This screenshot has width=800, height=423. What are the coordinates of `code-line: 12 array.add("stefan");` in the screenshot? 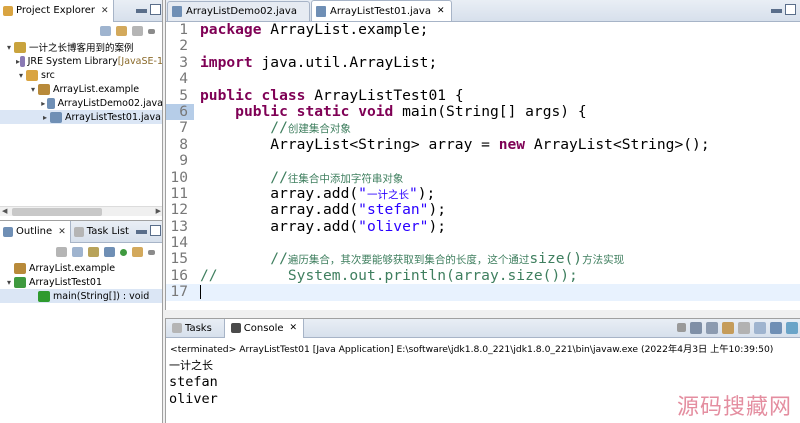 It's located at (483, 209).